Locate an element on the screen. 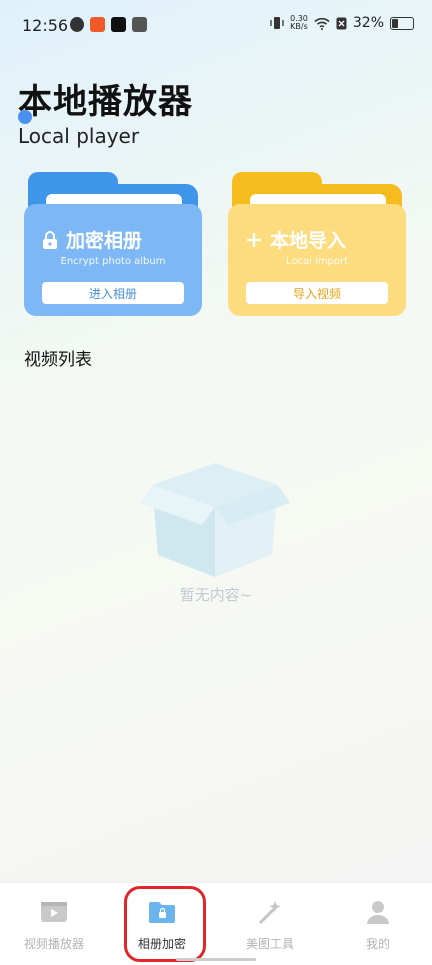  app-title: 本地播放器 is located at coordinates (105, 102).